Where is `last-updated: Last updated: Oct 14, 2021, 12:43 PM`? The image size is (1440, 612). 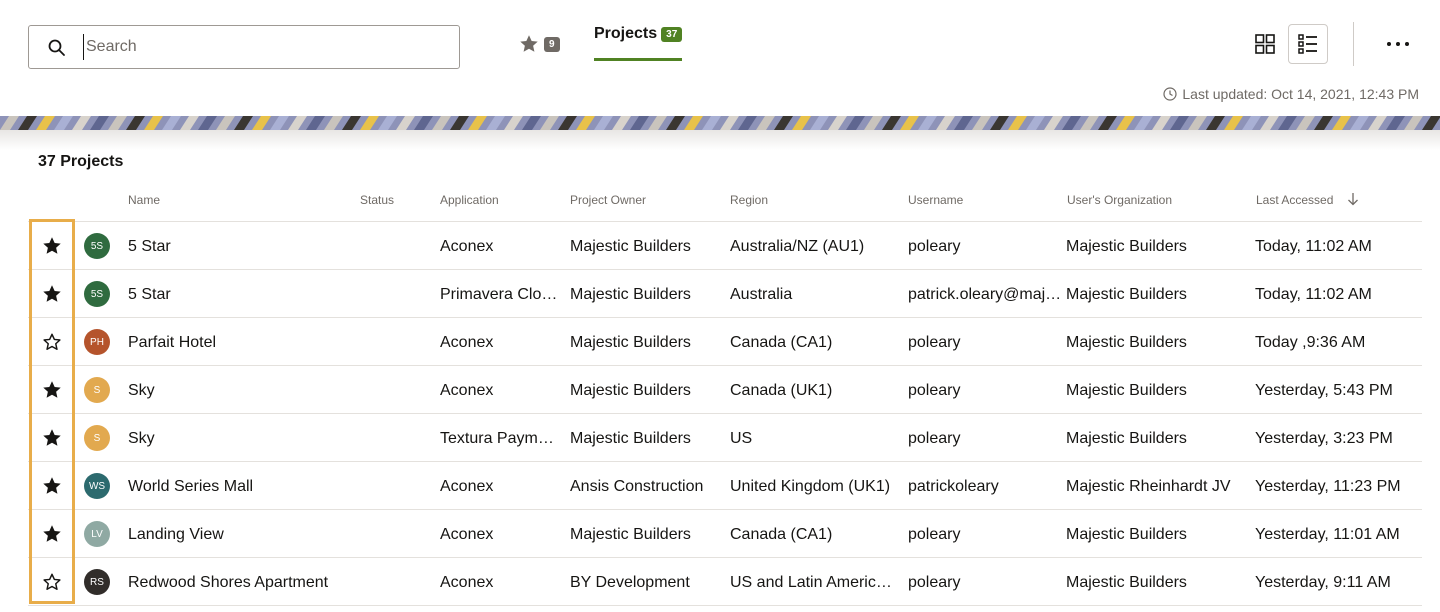 last-updated: Last updated: Oct 14, 2021, 12:43 PM is located at coordinates (1291, 94).